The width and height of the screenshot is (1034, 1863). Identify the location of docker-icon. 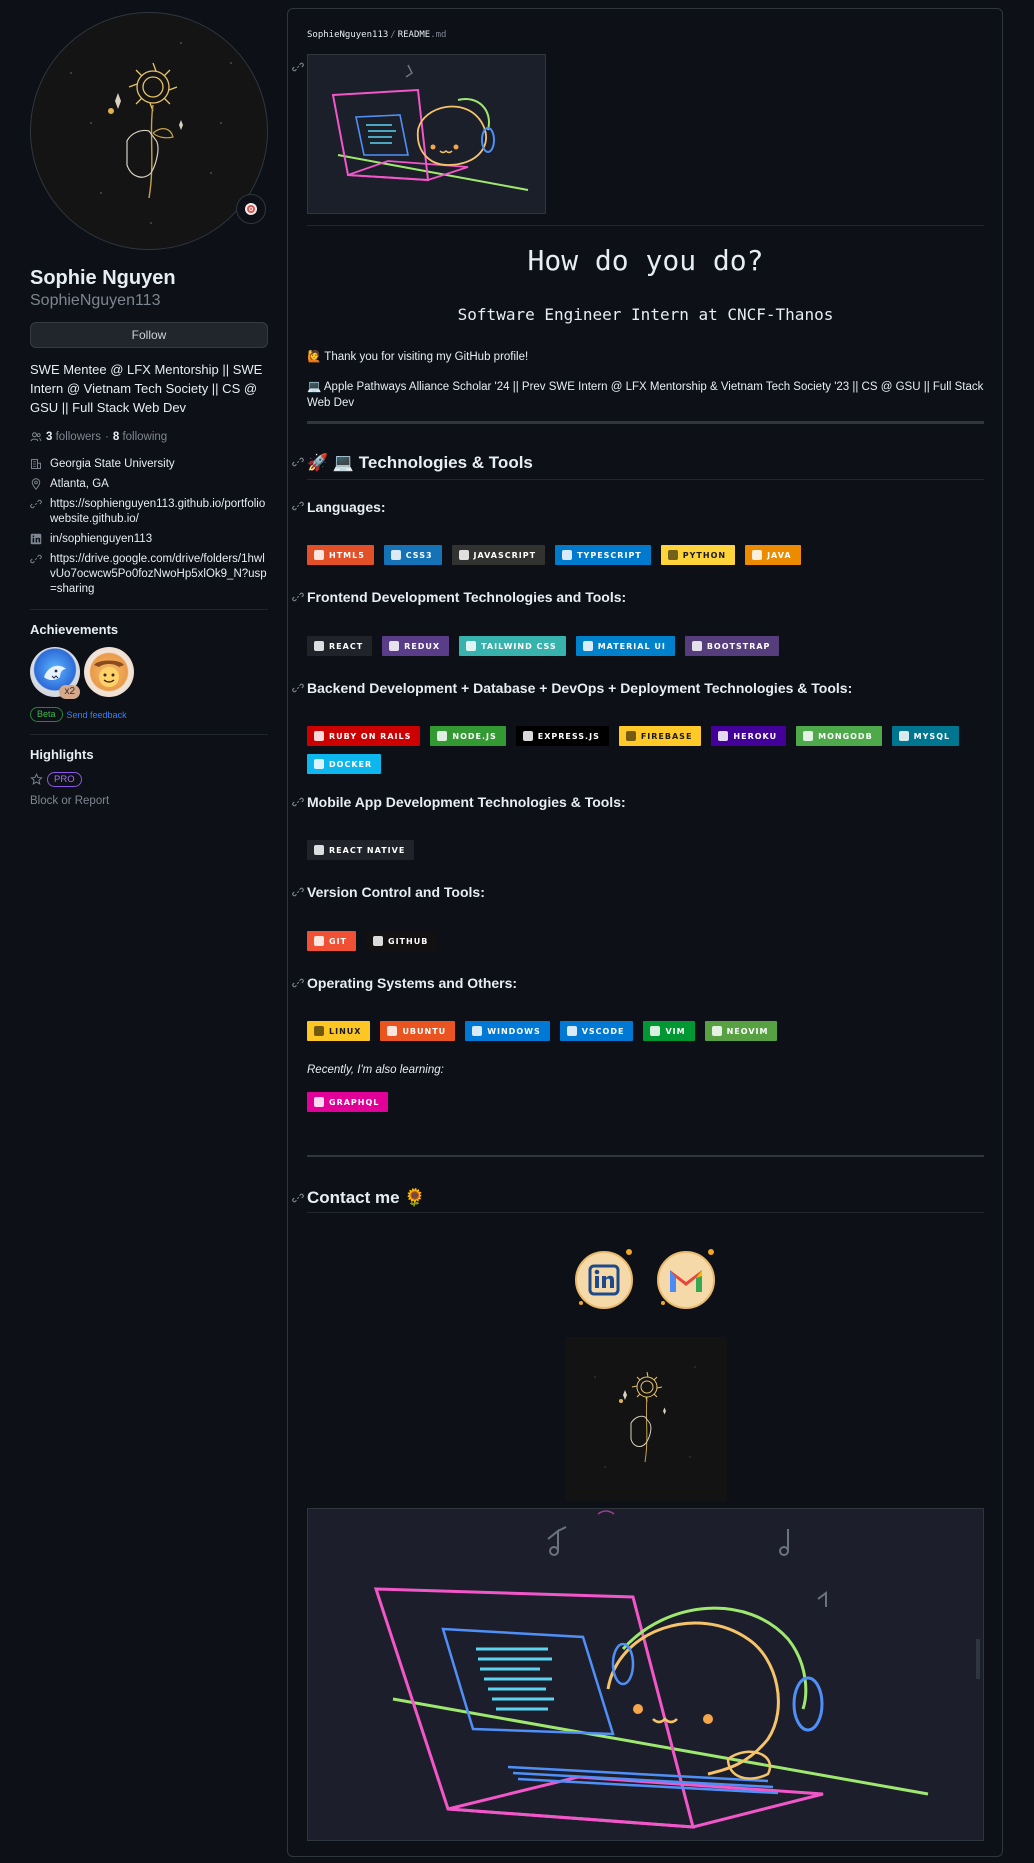
(319, 764).